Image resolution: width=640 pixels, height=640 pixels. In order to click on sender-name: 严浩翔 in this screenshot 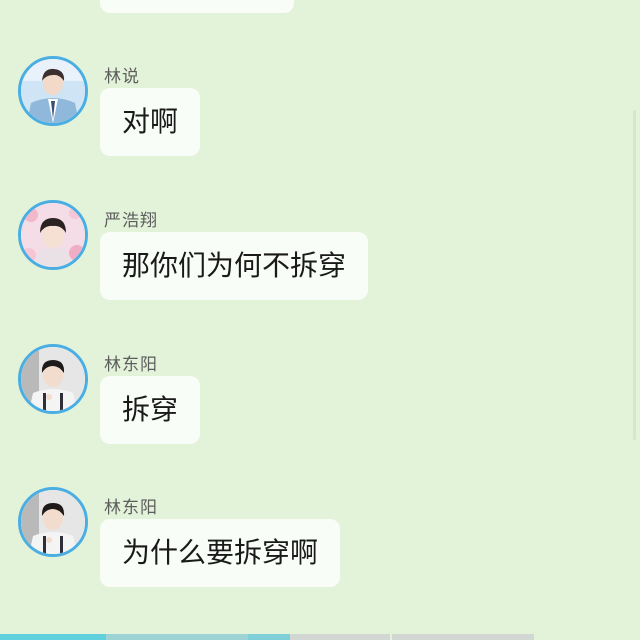, I will do `click(131, 221)`.